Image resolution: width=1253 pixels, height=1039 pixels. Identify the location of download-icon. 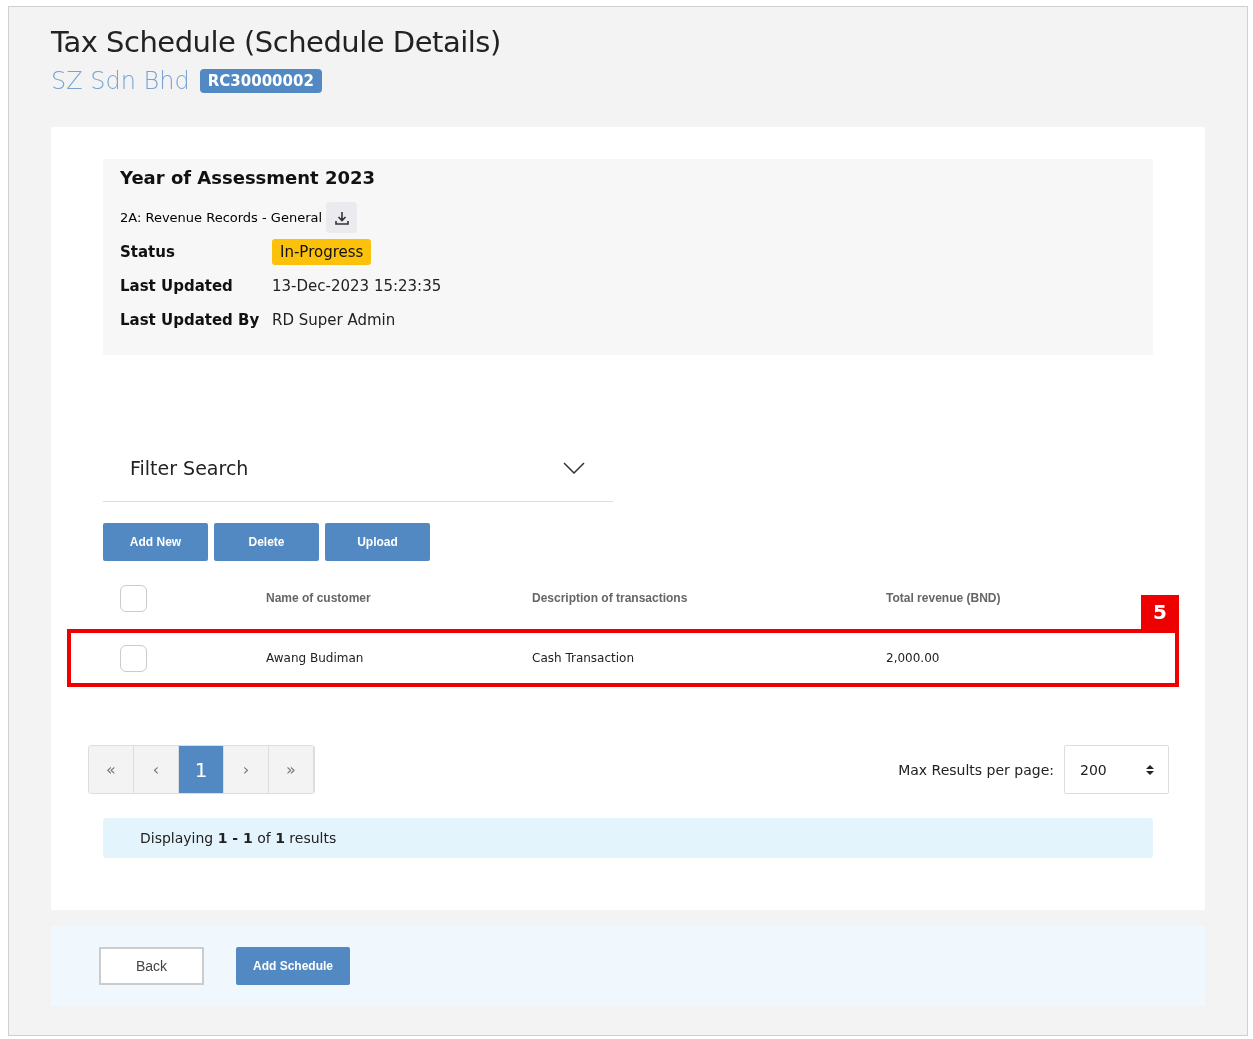
(341, 217).